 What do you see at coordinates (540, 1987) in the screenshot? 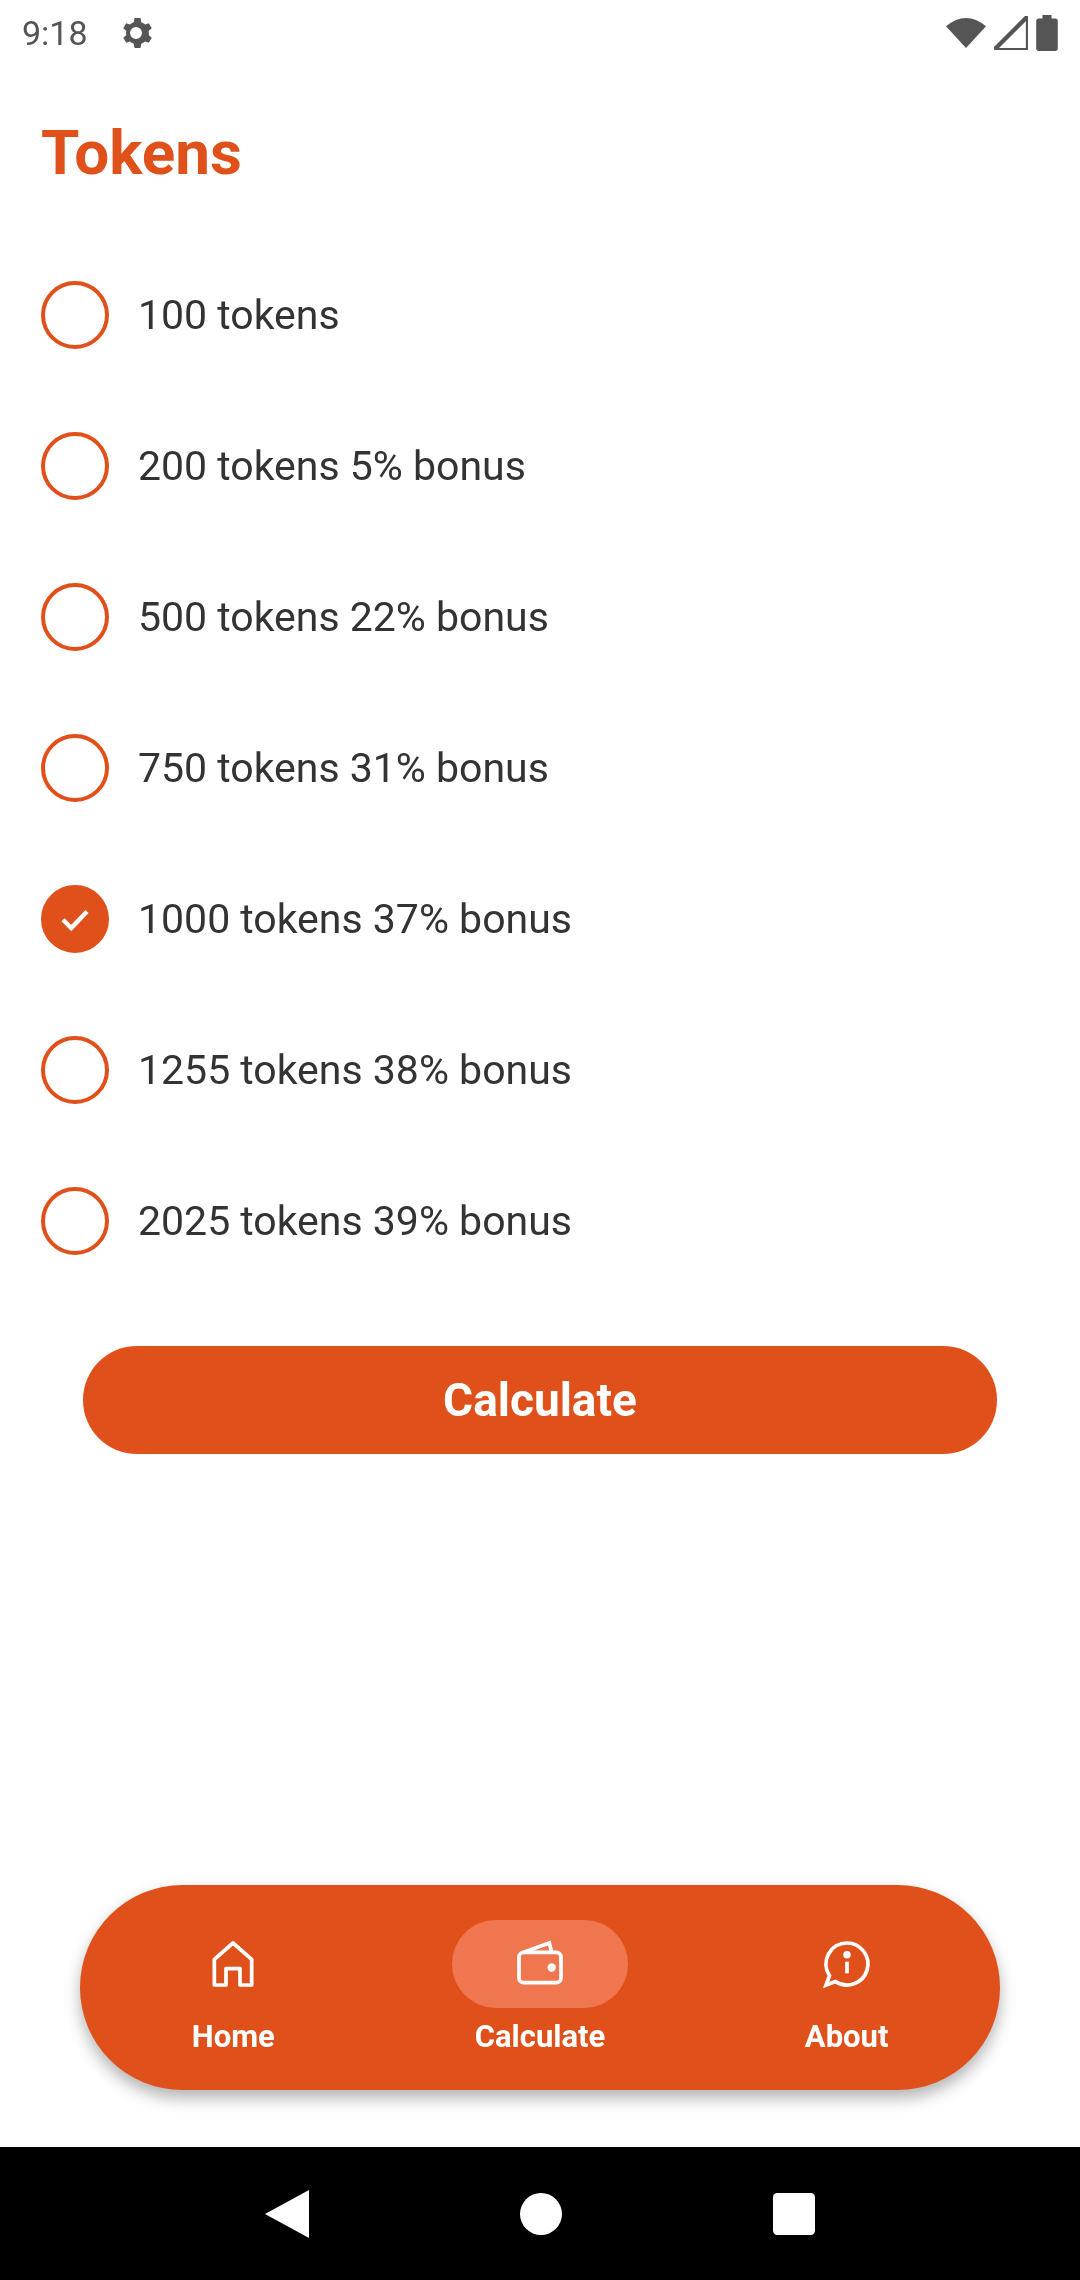
I see `nav-tab: Calculate` at bounding box center [540, 1987].